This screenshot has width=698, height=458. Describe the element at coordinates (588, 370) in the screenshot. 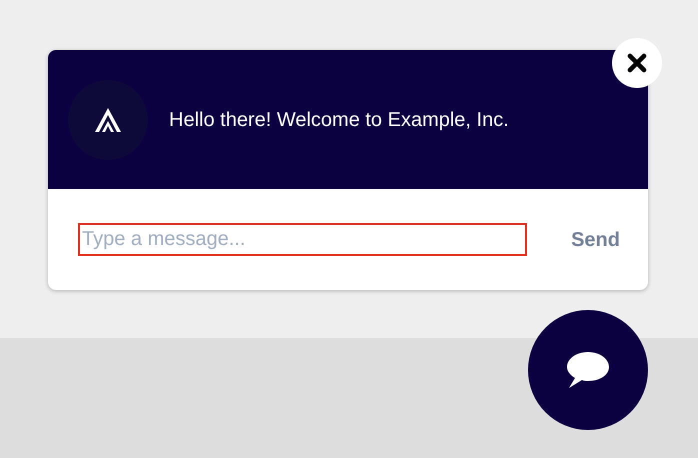

I see `speech-bubble-icon` at that location.